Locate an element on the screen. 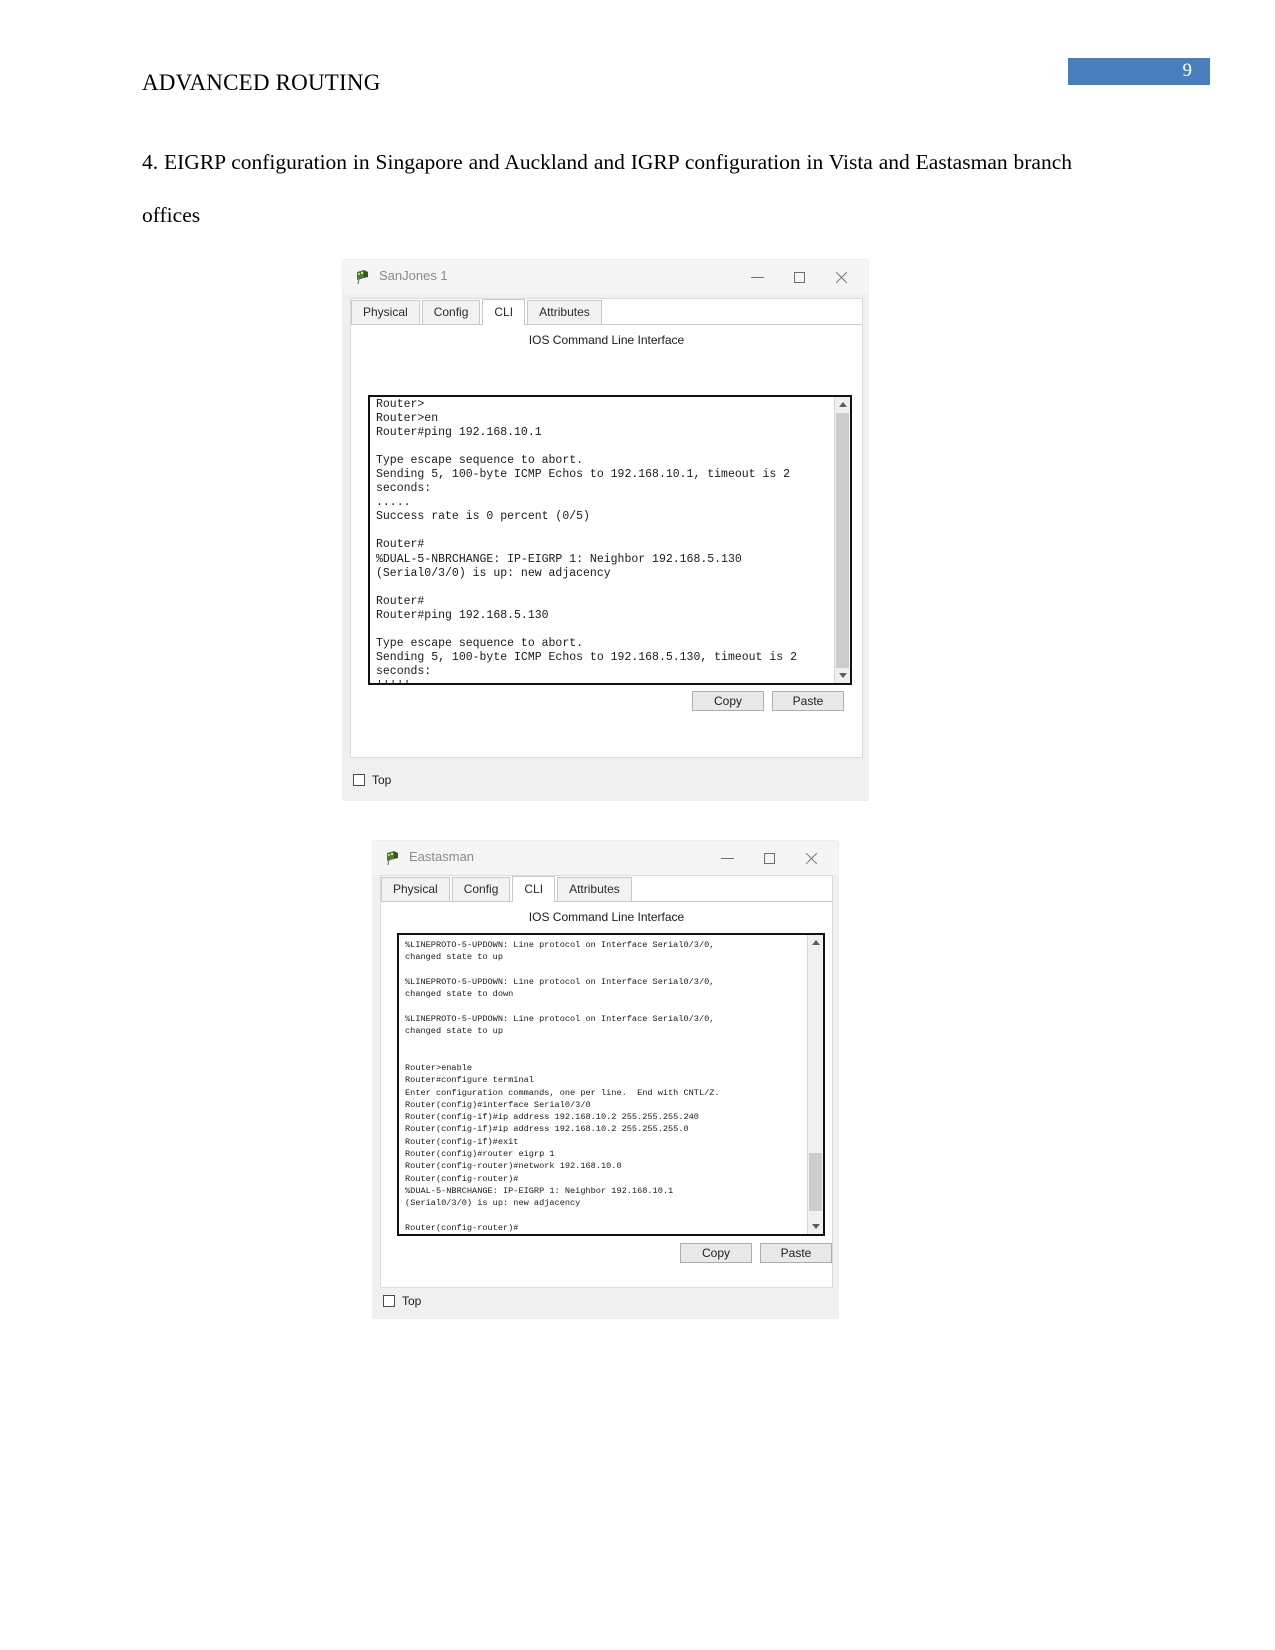 The height and width of the screenshot is (1650, 1275). window-titlebar: SanJones 1 is located at coordinates (605, 277).